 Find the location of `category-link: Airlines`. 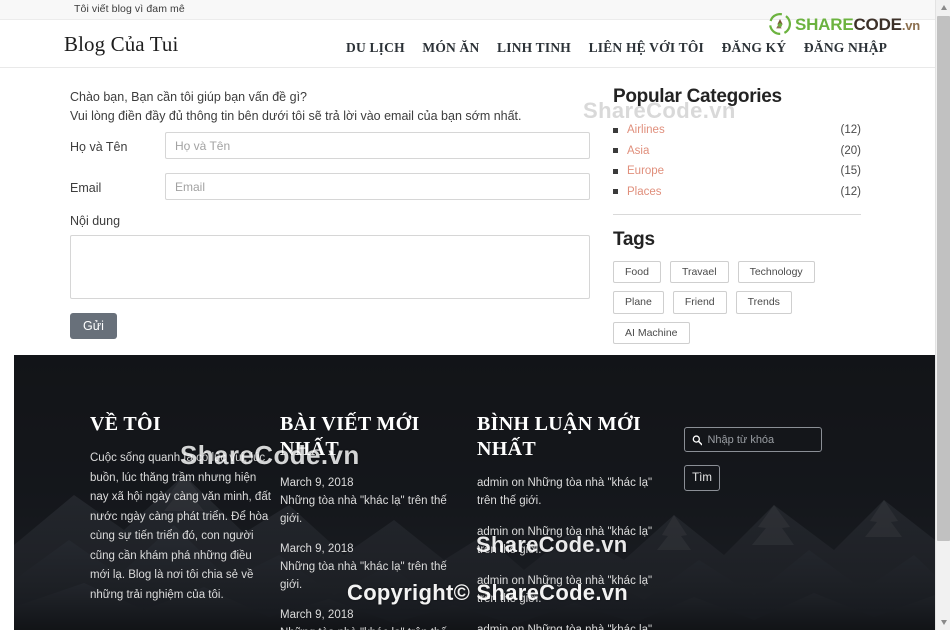

category-link: Airlines is located at coordinates (734, 130).